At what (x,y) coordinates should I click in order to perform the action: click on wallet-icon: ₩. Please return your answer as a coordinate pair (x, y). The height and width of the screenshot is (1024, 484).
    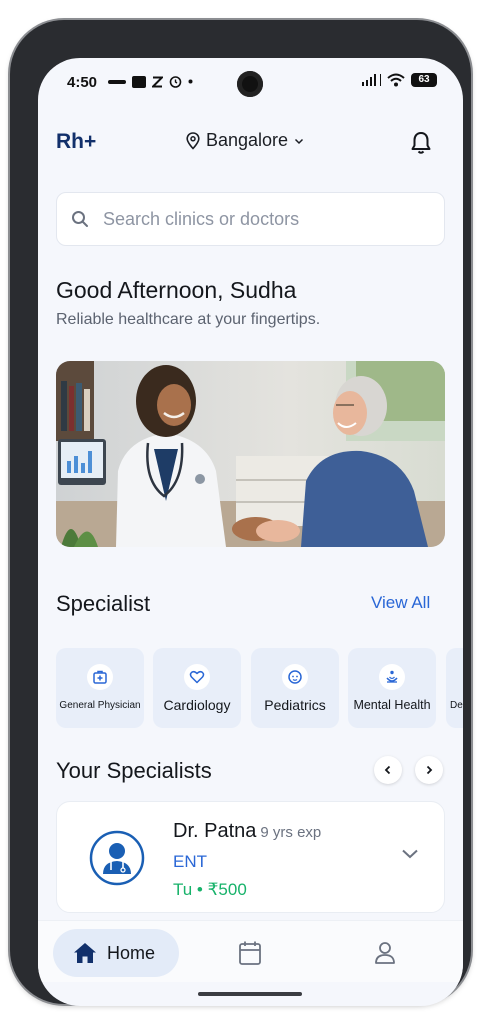
    Looking at the image, I should click on (139, 81).